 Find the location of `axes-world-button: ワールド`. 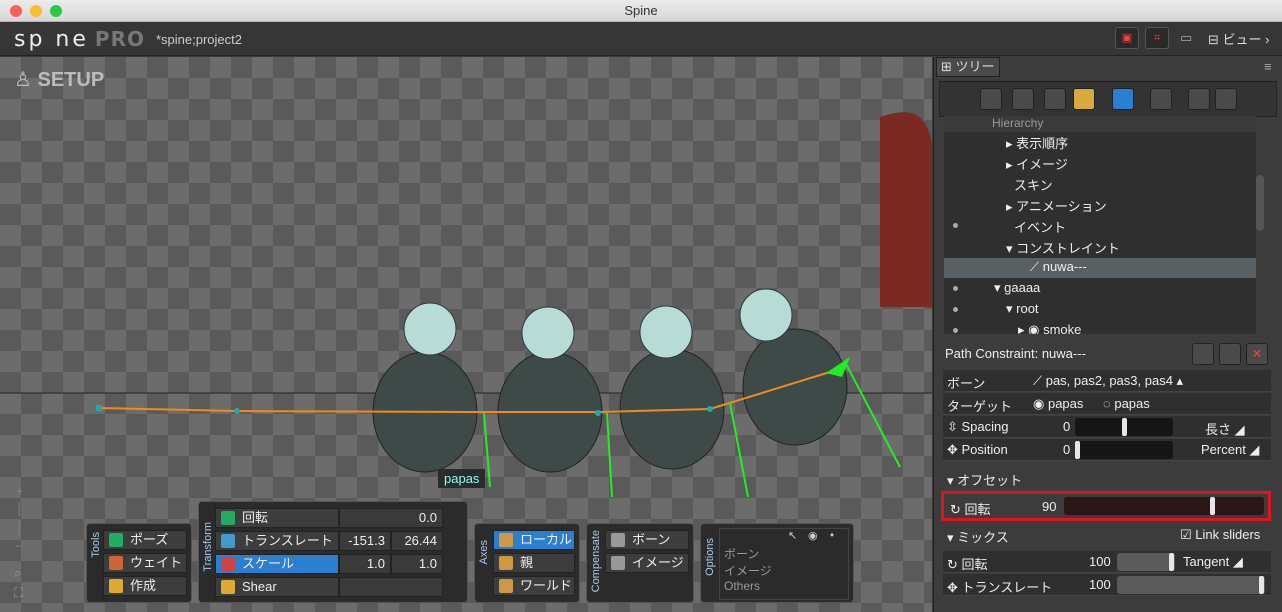

axes-world-button: ワールド is located at coordinates (534, 586).